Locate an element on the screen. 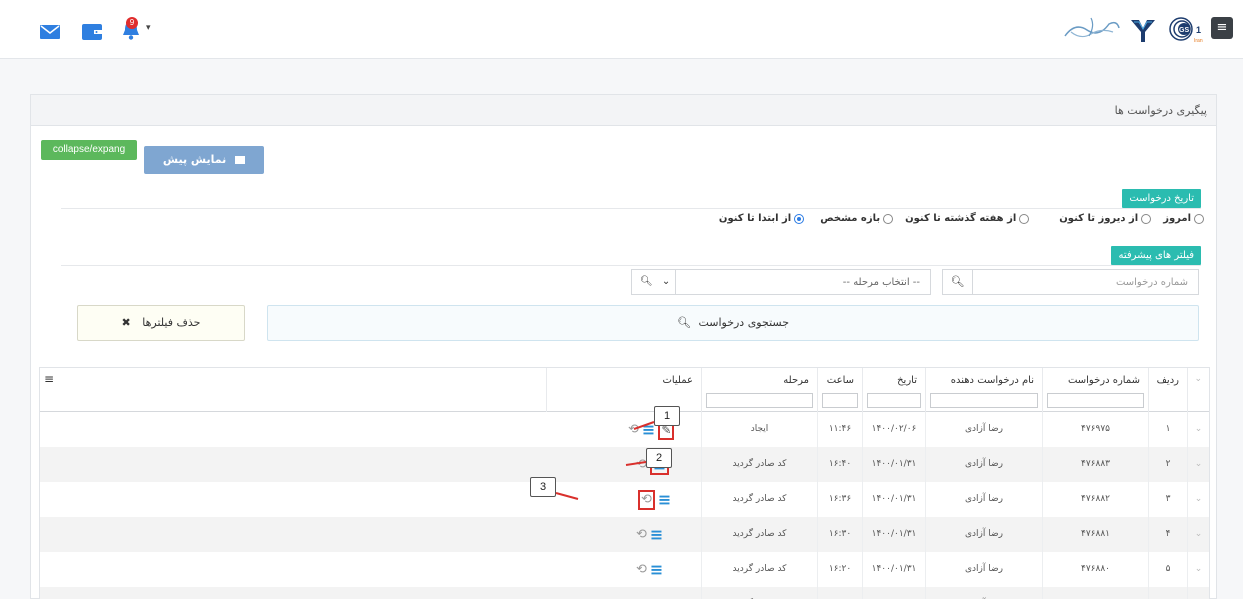  svg-text: GS is located at coordinates (1184, 30).